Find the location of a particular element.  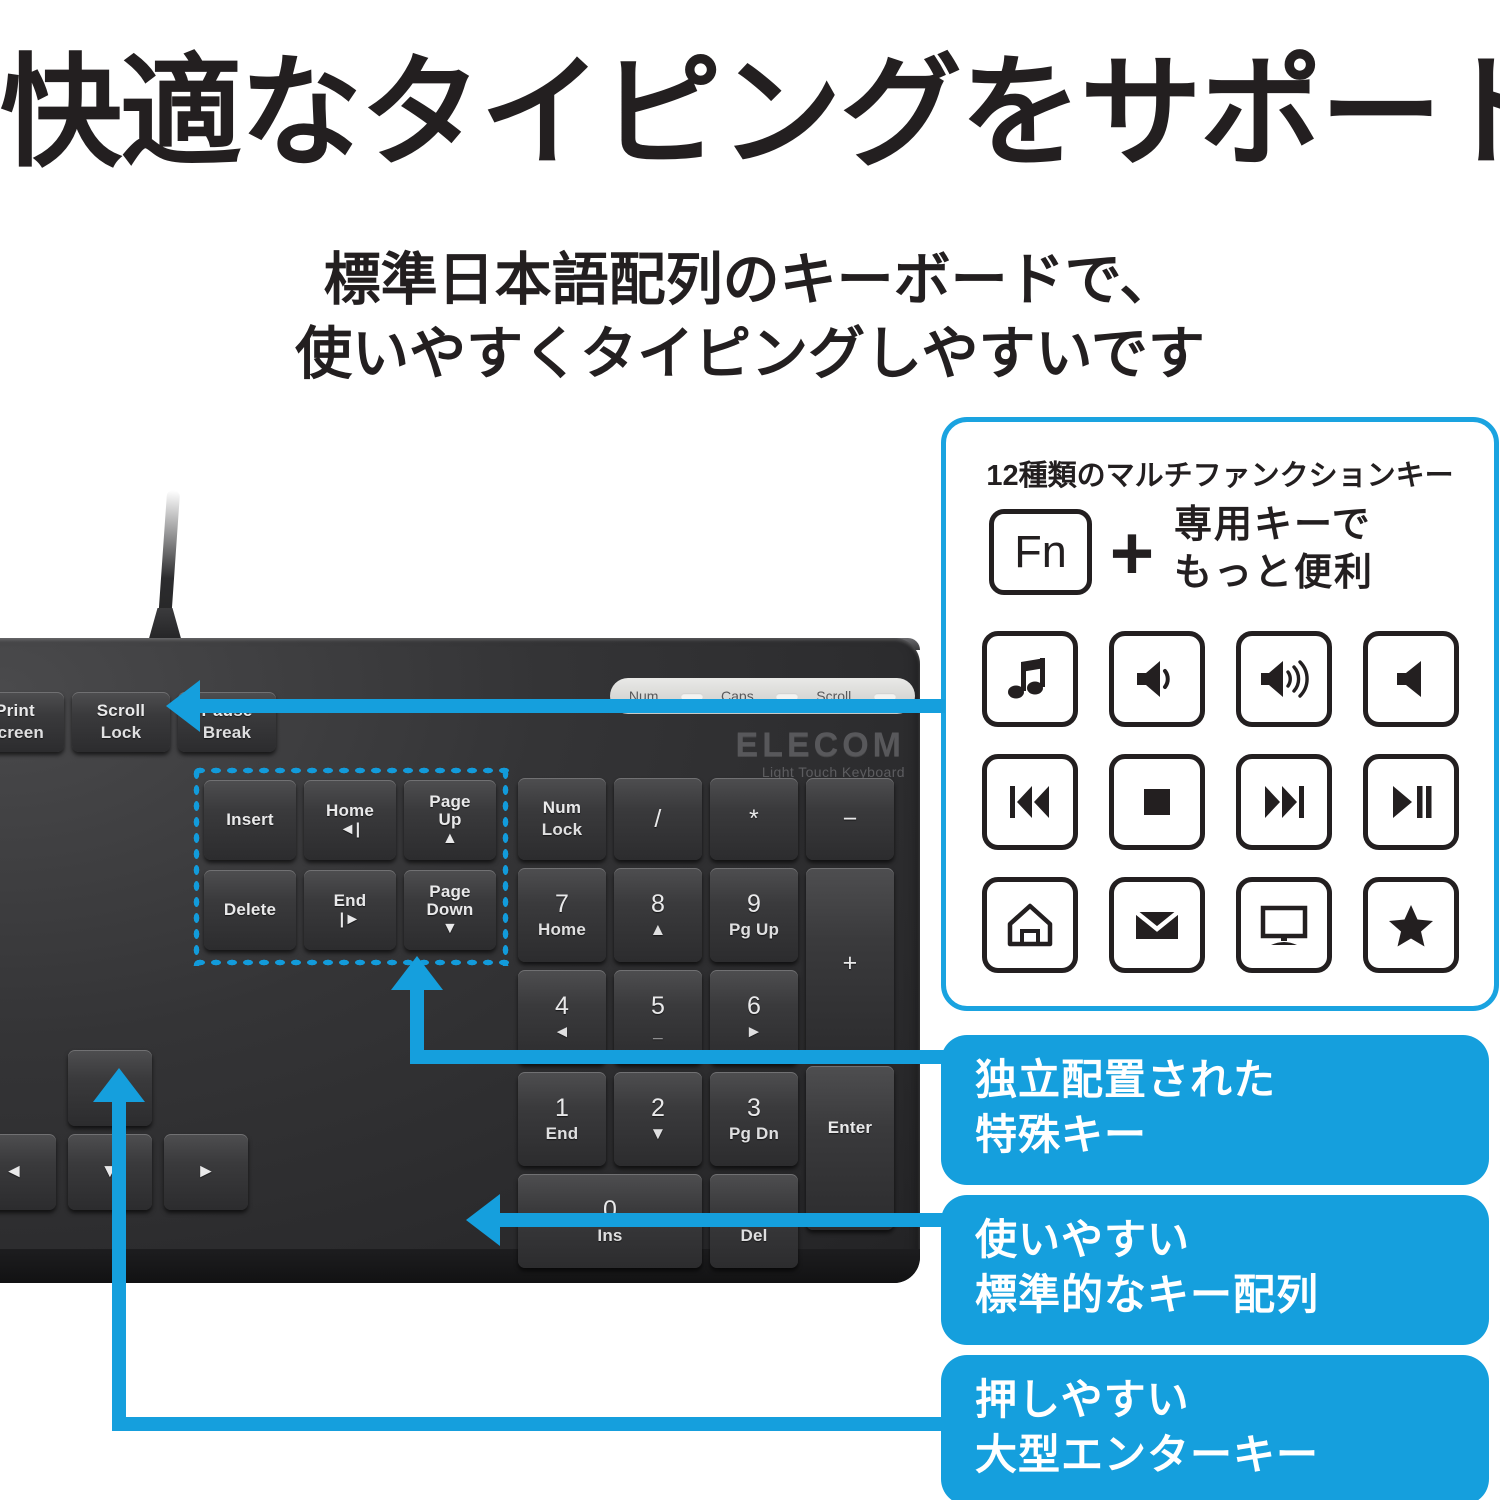

key-0-sub: Ins is located at coordinates (610, 1235).